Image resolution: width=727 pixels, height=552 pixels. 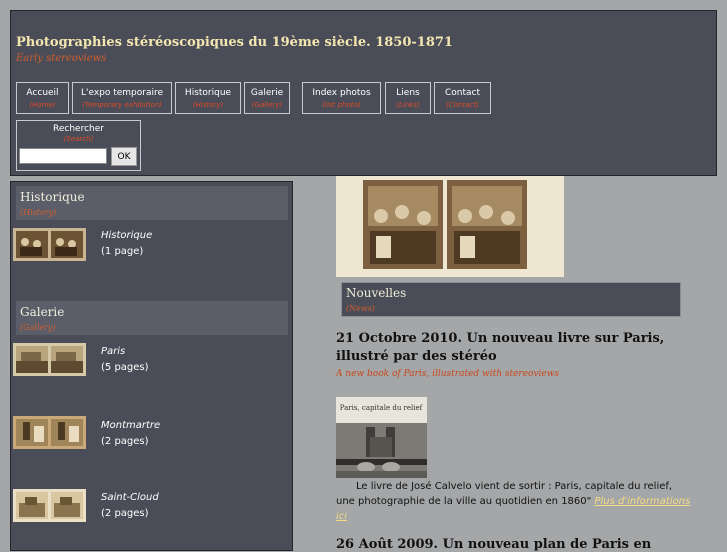 What do you see at coordinates (42, 105) in the screenshot?
I see `nav-sublabel: (Home)` at bounding box center [42, 105].